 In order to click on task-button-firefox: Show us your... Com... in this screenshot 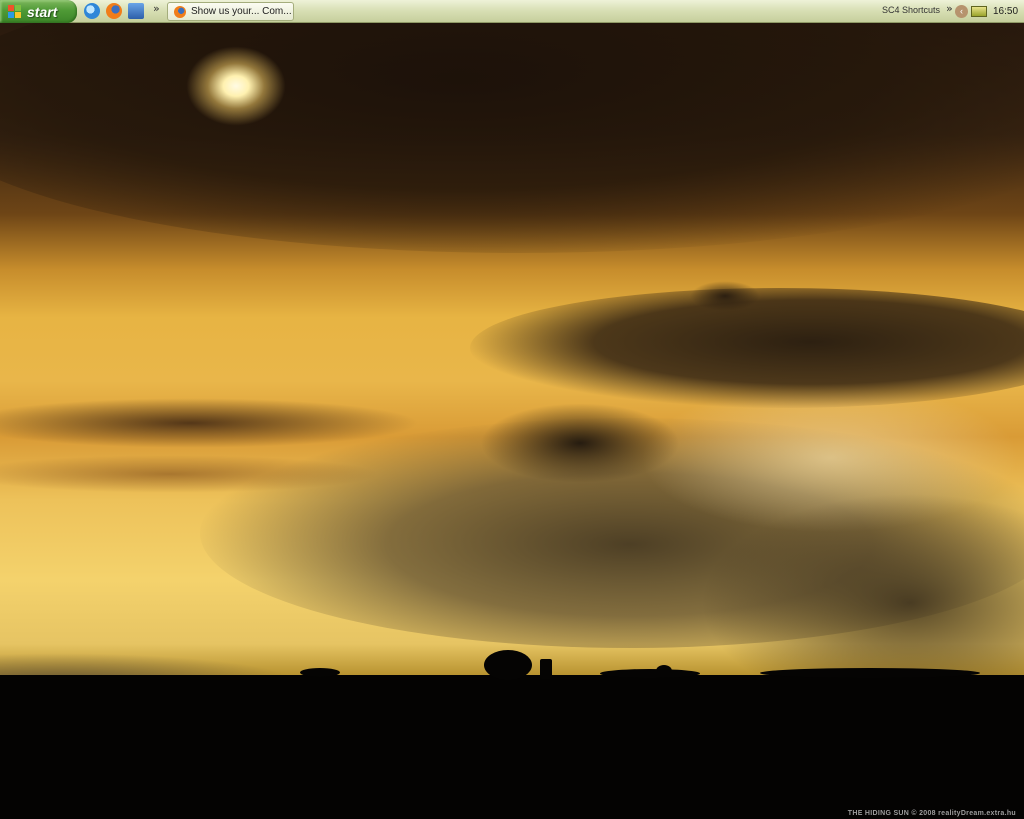, I will do `click(230, 11)`.